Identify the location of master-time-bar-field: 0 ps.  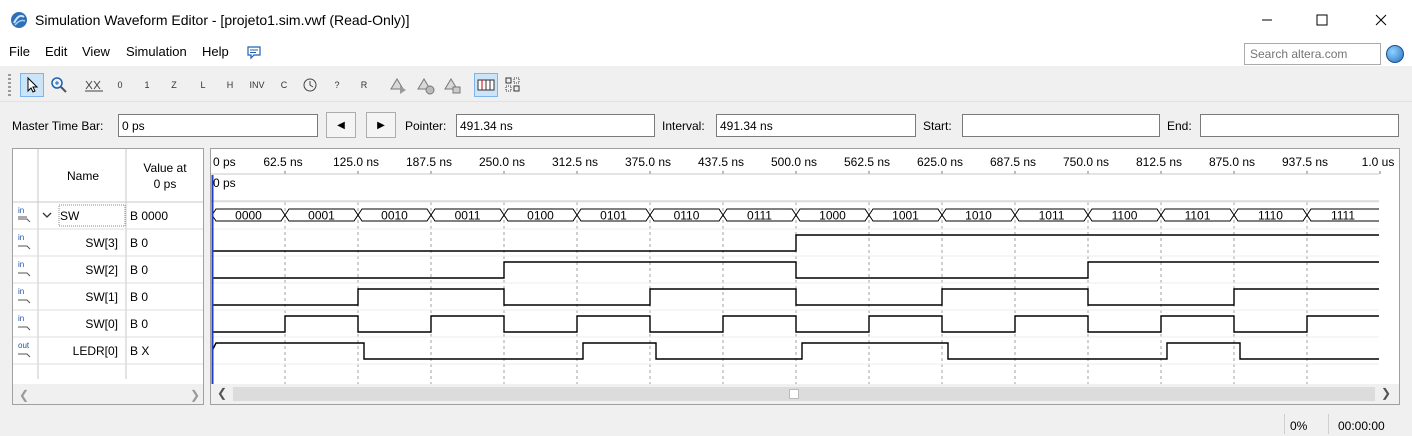
(218, 125).